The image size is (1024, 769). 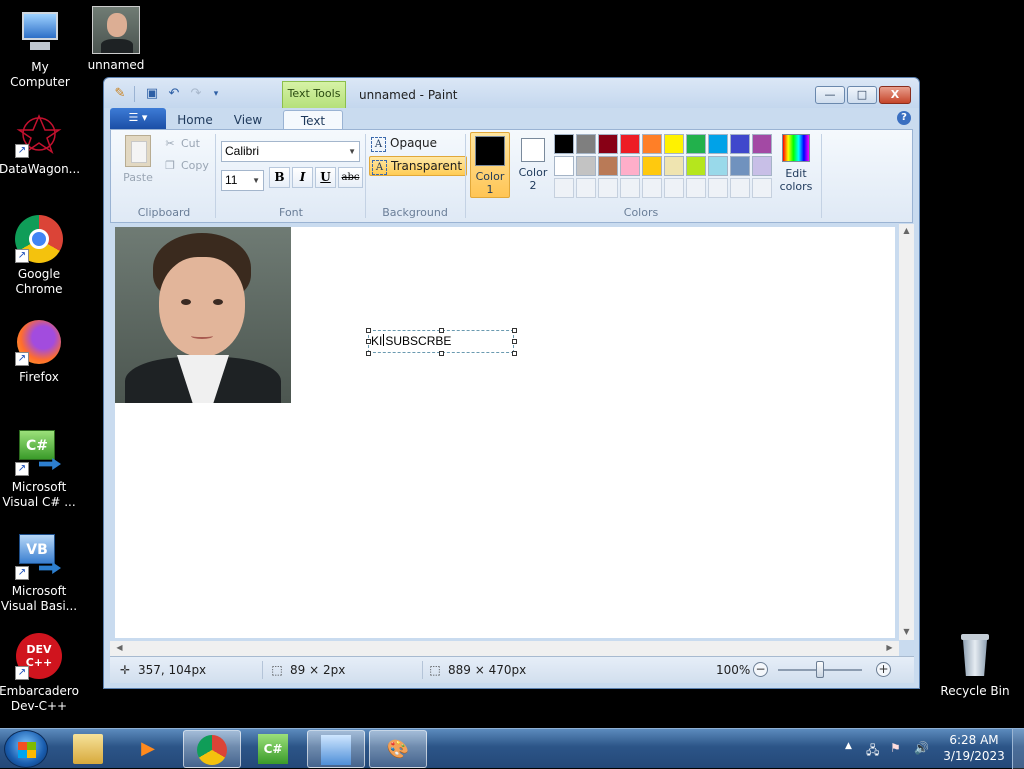 I want to click on close-button: X, so click(x=895, y=95).